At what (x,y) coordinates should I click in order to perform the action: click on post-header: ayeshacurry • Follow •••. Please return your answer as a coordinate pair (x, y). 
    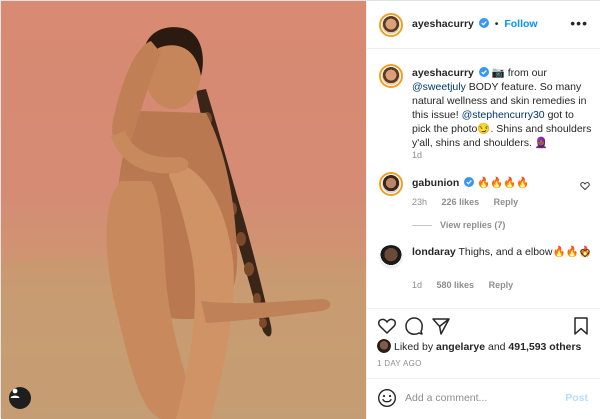
    Looking at the image, I should click on (483, 25).